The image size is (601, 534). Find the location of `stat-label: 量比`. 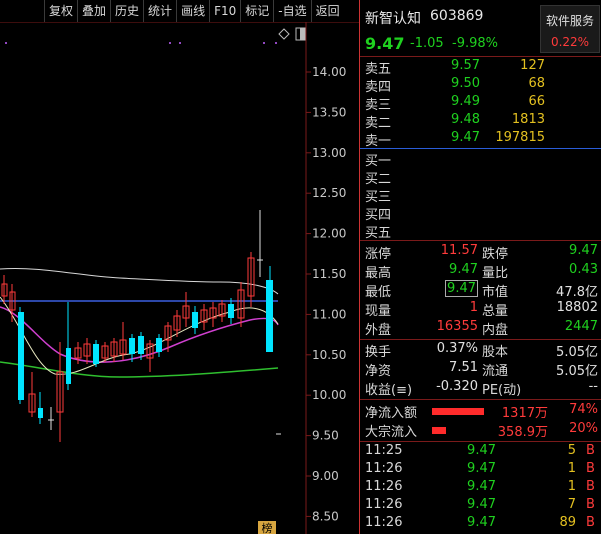

stat-label: 量比 is located at coordinates (495, 273).